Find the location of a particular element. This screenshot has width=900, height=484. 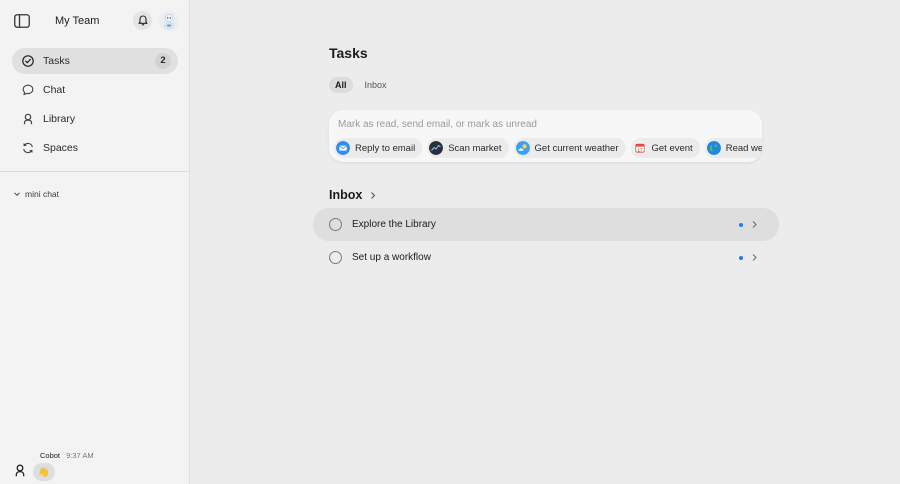

tasks-count-badge: 2 is located at coordinates (163, 61).